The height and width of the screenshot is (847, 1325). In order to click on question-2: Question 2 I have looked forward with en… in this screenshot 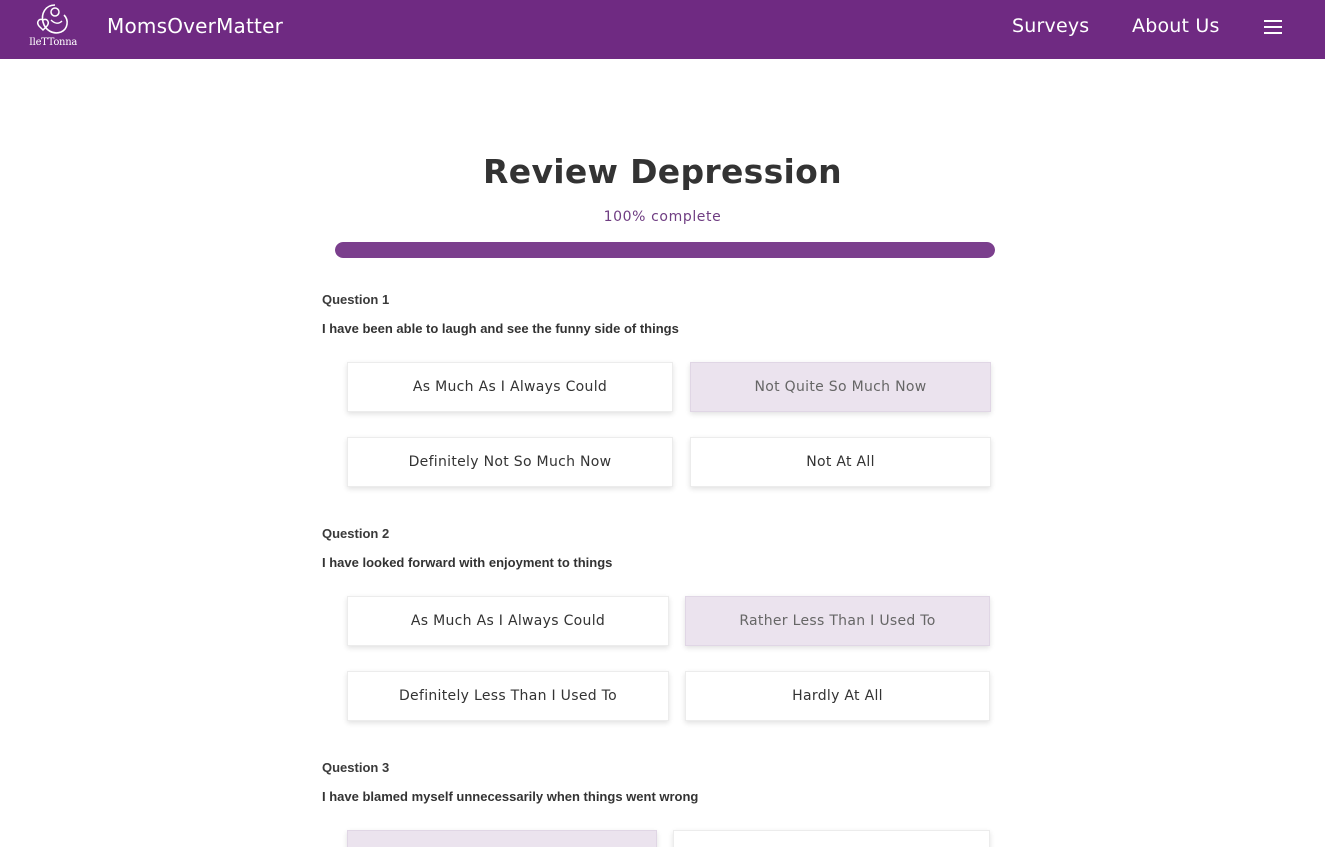, I will do `click(662, 548)`.